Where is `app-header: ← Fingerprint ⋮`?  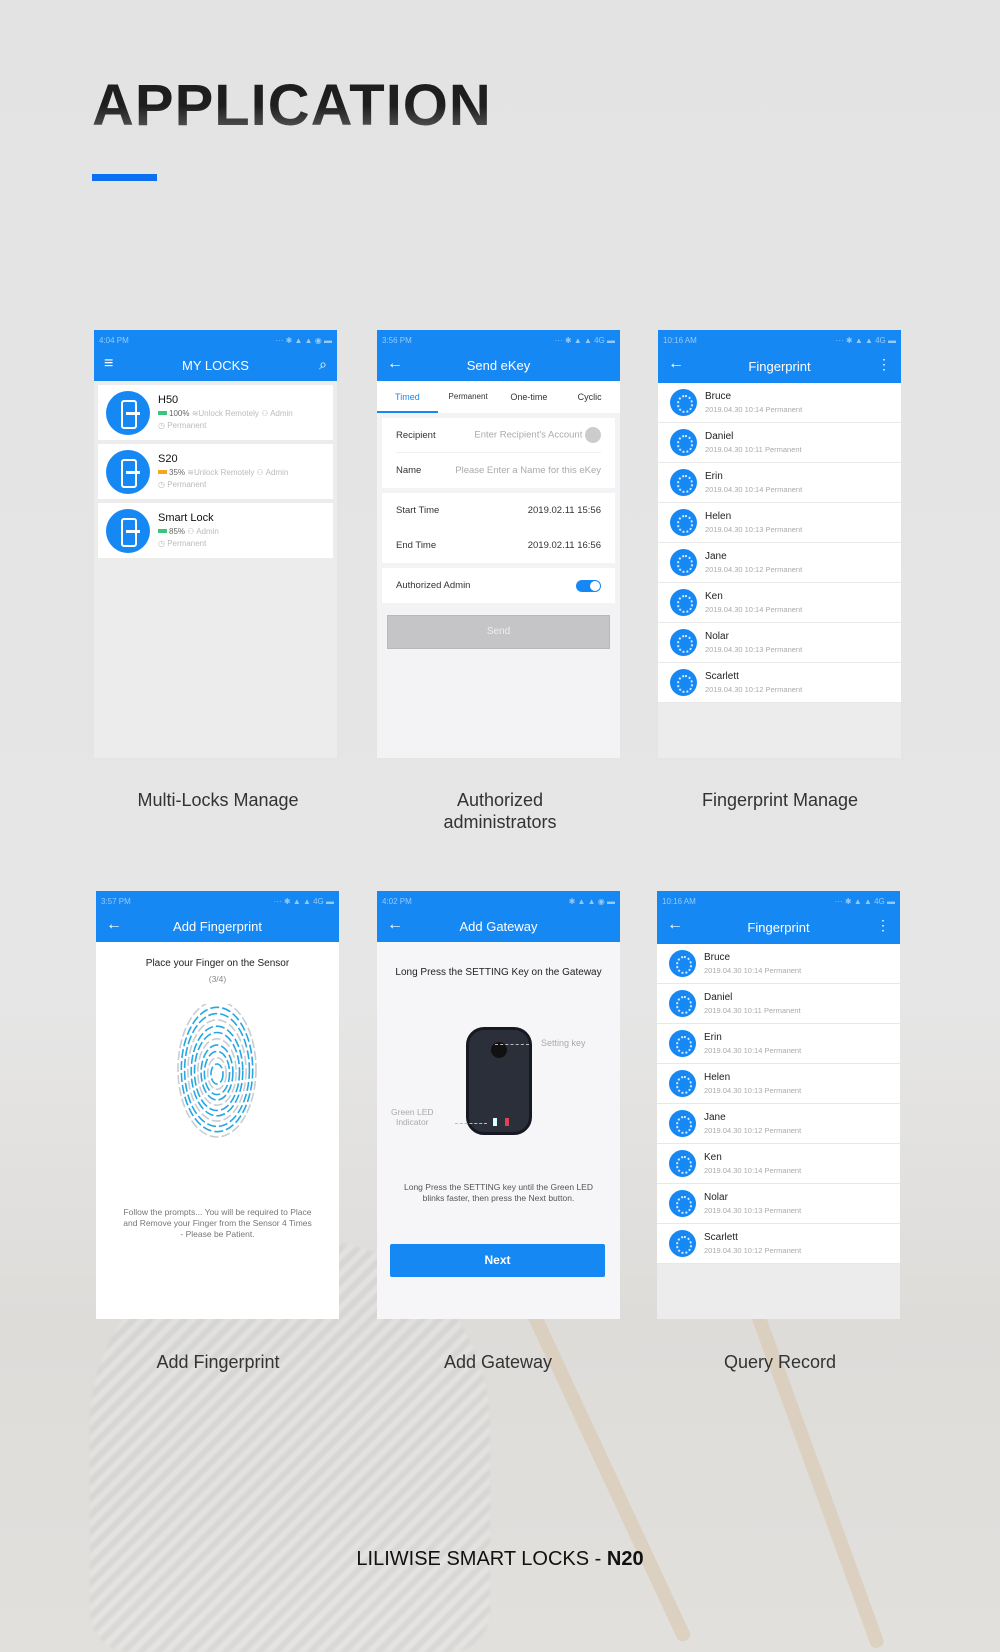
app-header: ← Fingerprint ⋮ is located at coordinates (779, 366).